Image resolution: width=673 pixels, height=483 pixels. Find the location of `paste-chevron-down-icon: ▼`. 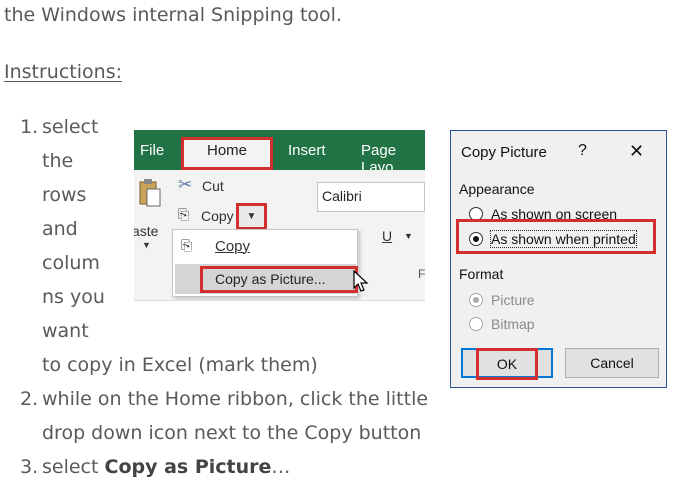

paste-chevron-down-icon: ▼ is located at coordinates (146, 245).